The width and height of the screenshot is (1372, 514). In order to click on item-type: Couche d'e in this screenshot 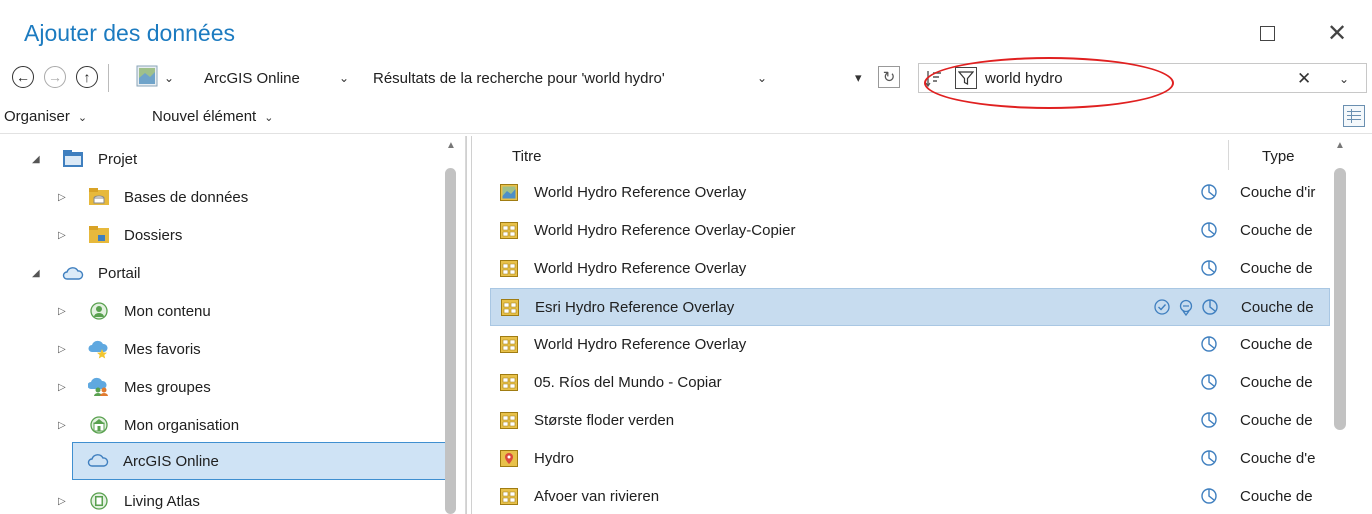, I will do `click(1278, 458)`.